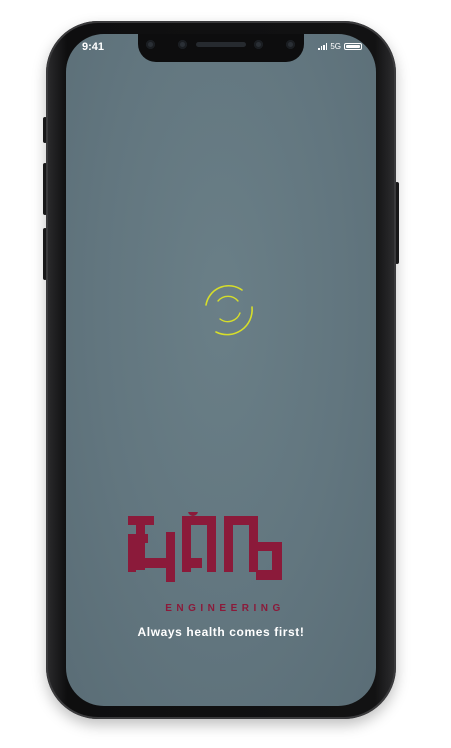  I want to click on brand-subtitle: ENGINEERING, so click(225, 608).